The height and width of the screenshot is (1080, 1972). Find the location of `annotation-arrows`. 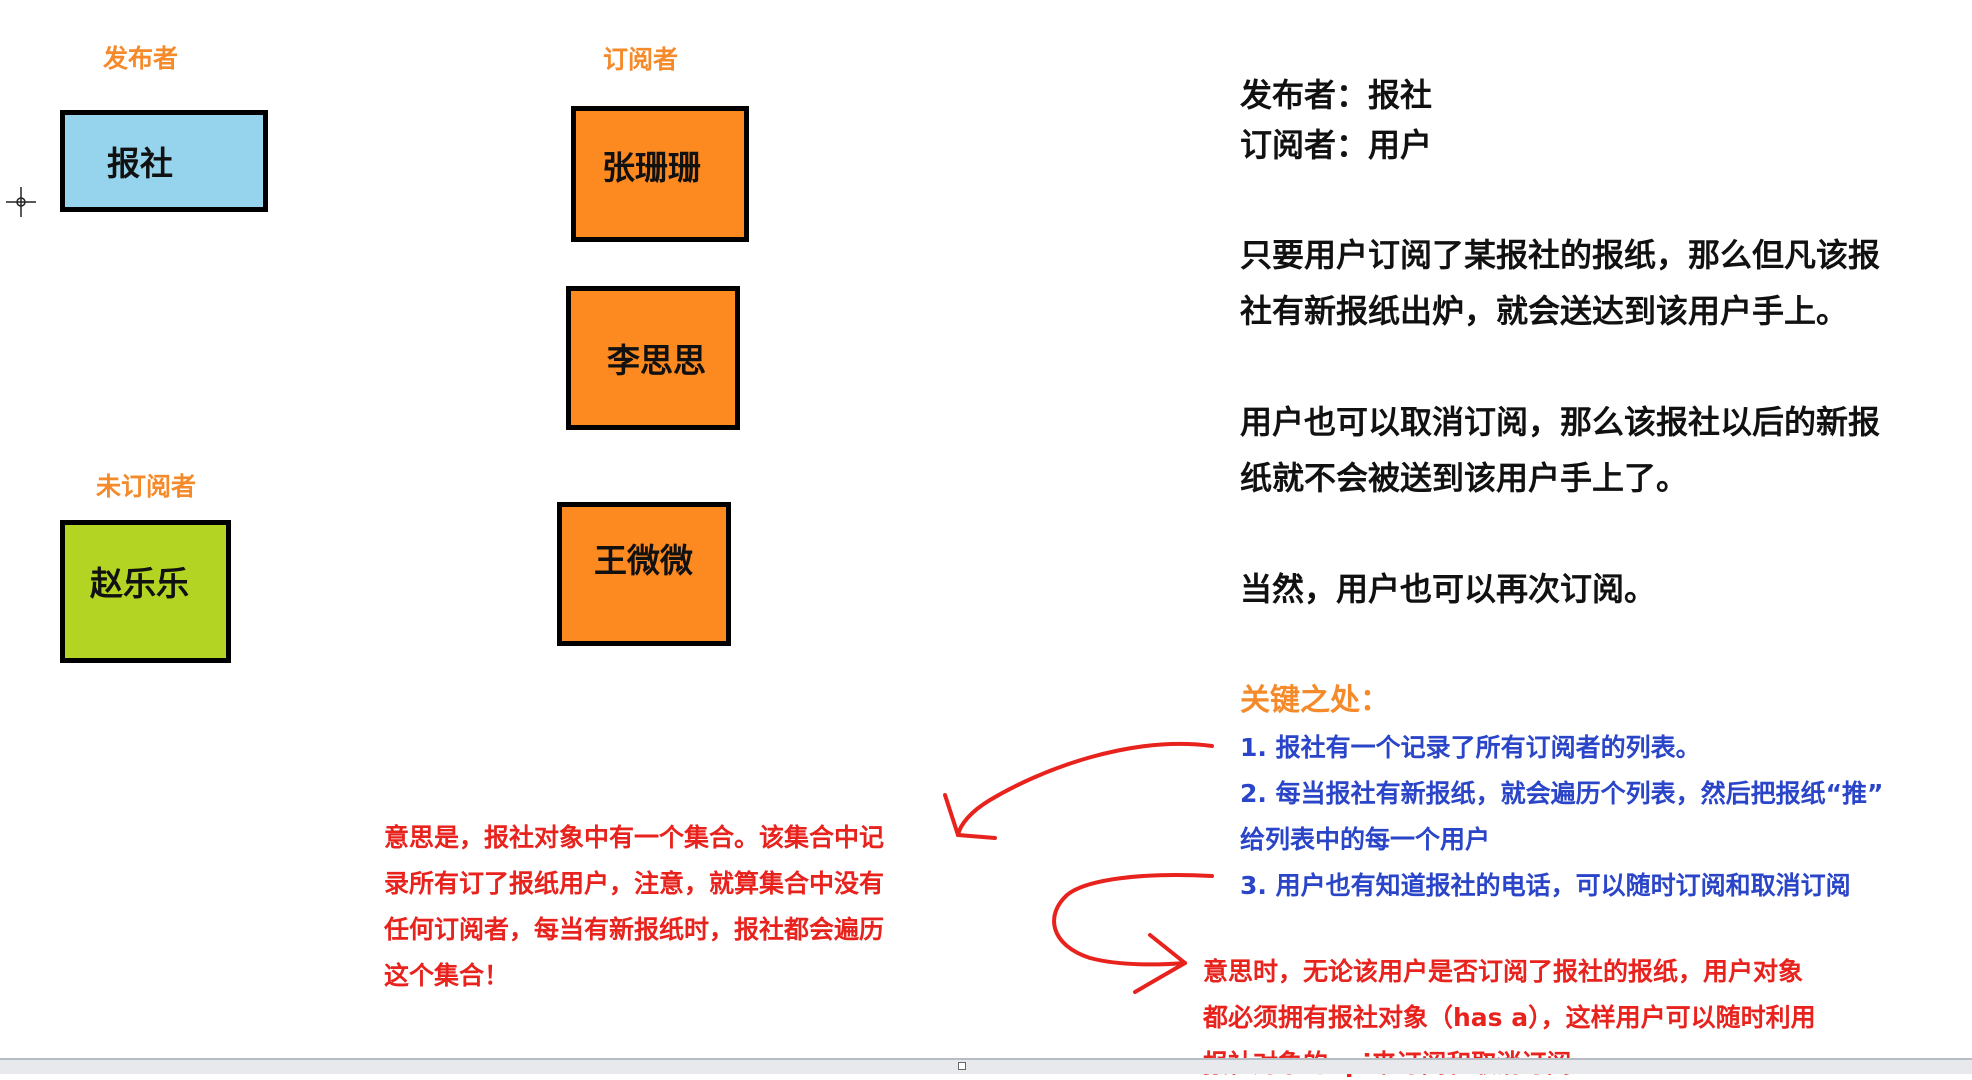

annotation-arrows is located at coordinates (1078, 867).